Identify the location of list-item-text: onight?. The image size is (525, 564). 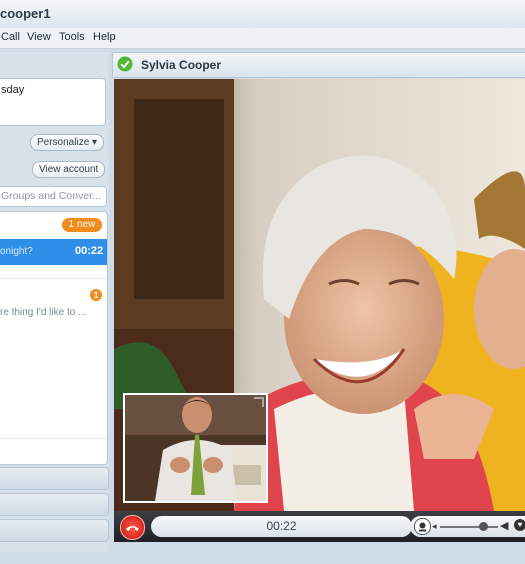
(16, 251).